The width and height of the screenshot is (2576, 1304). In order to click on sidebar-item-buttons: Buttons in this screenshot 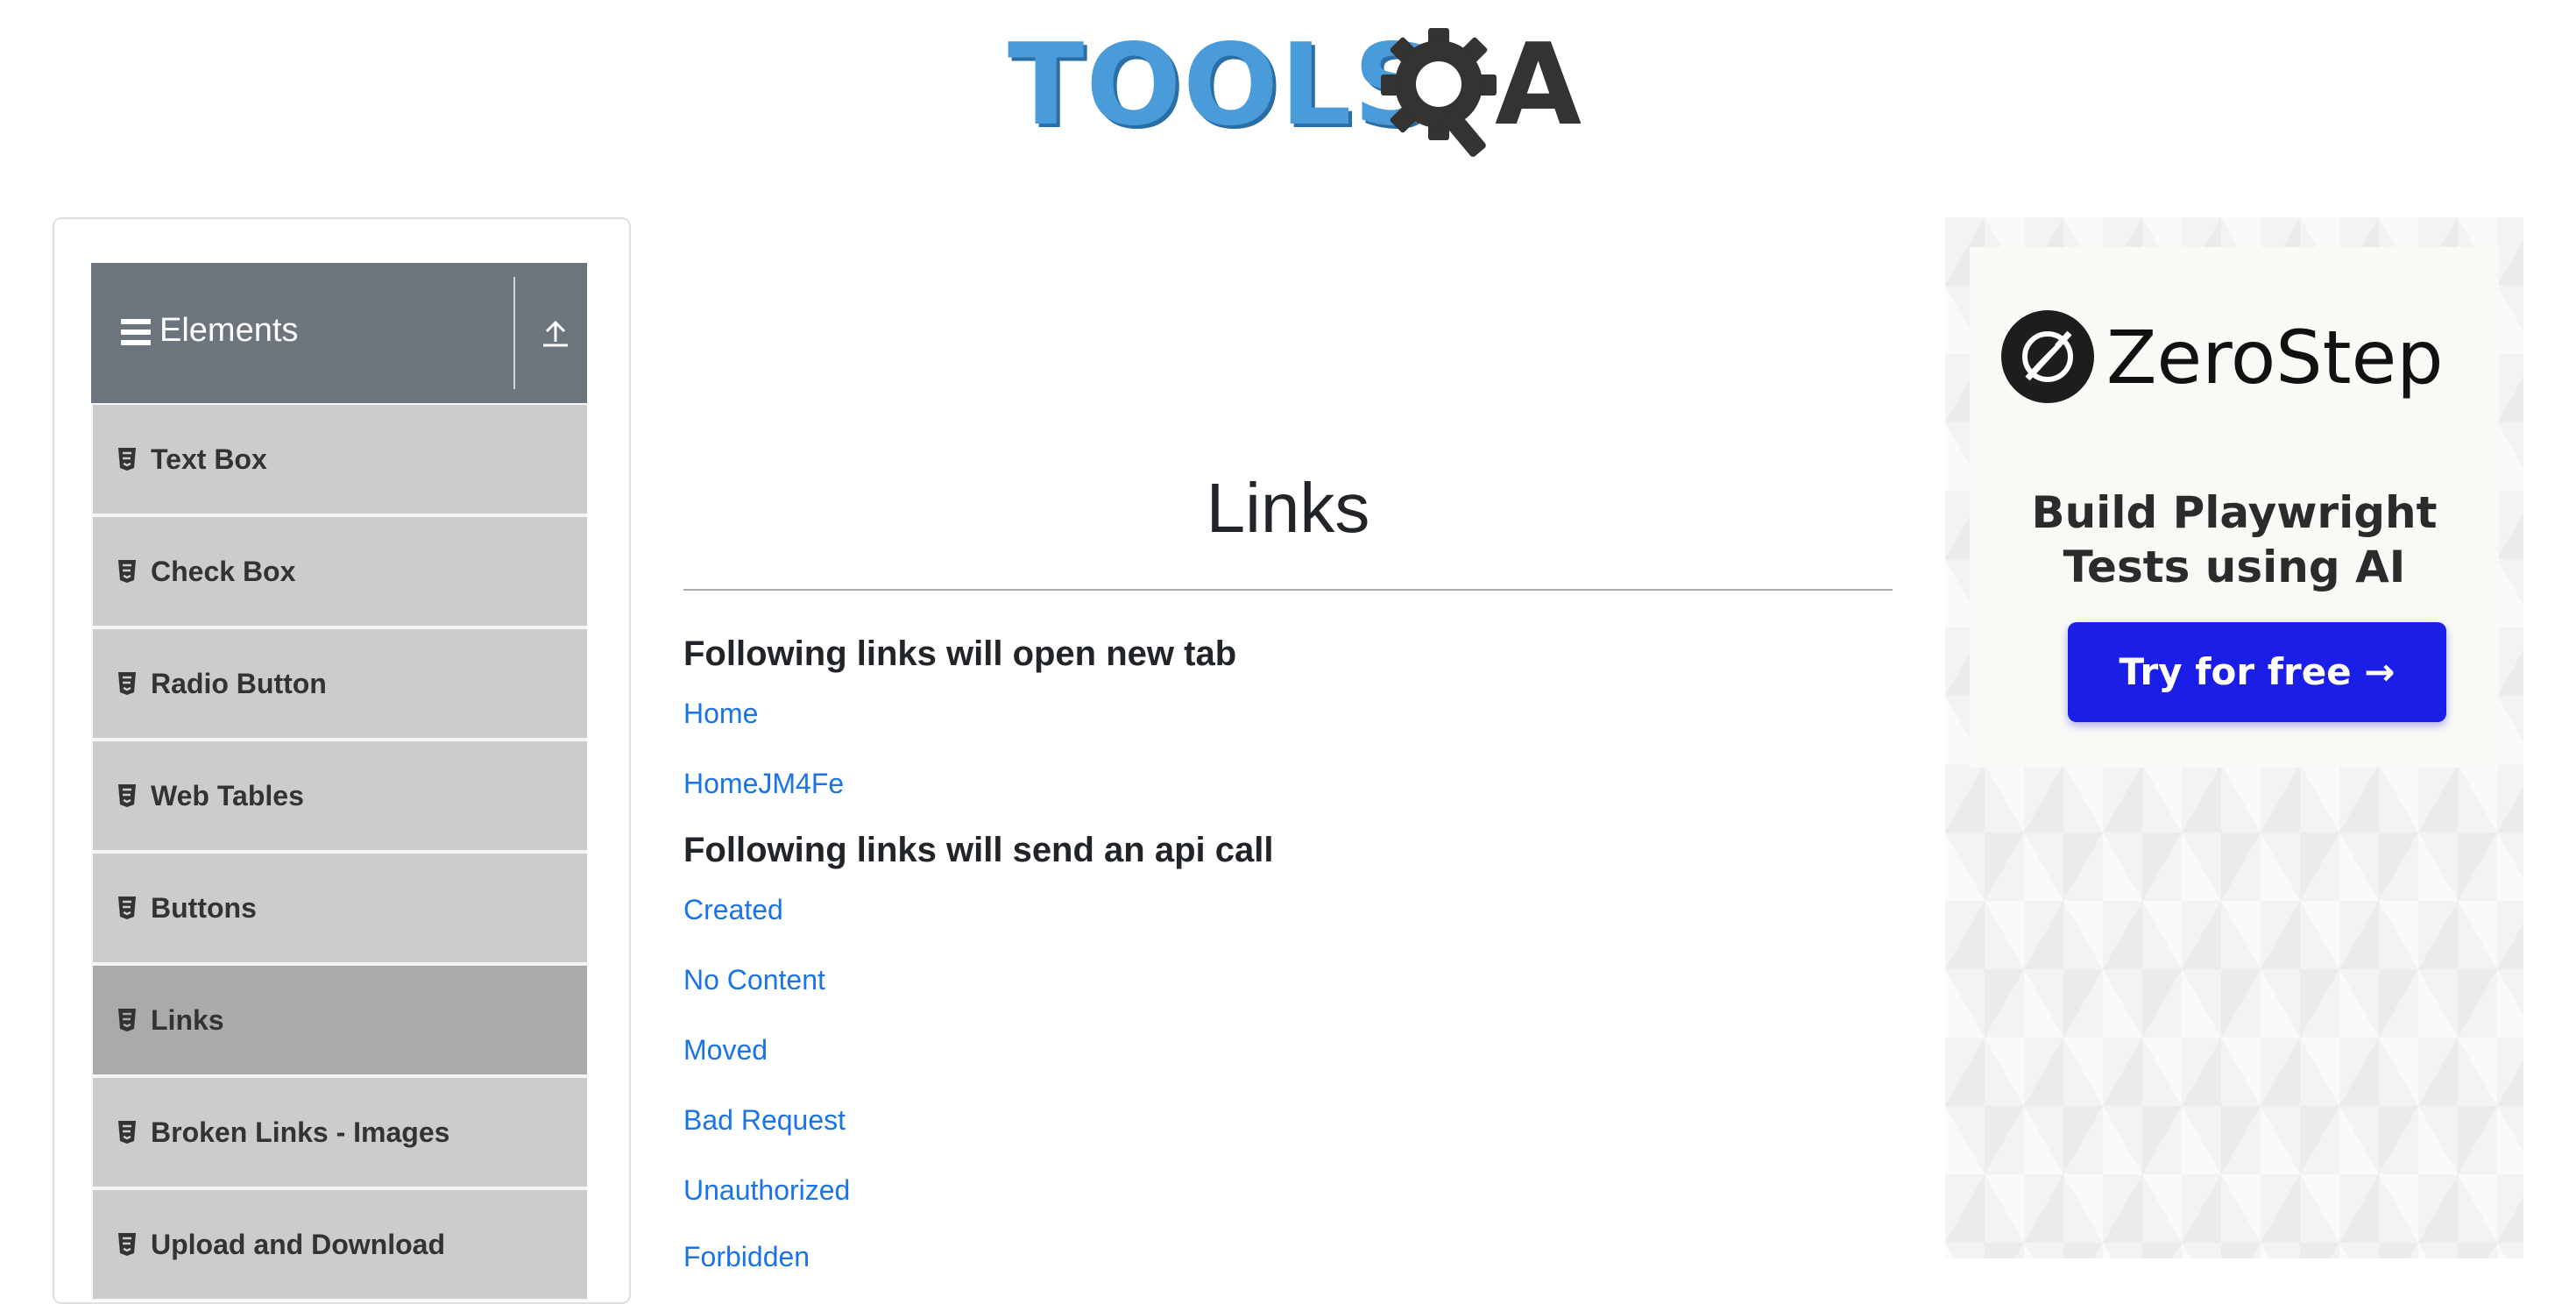, I will do `click(339, 908)`.